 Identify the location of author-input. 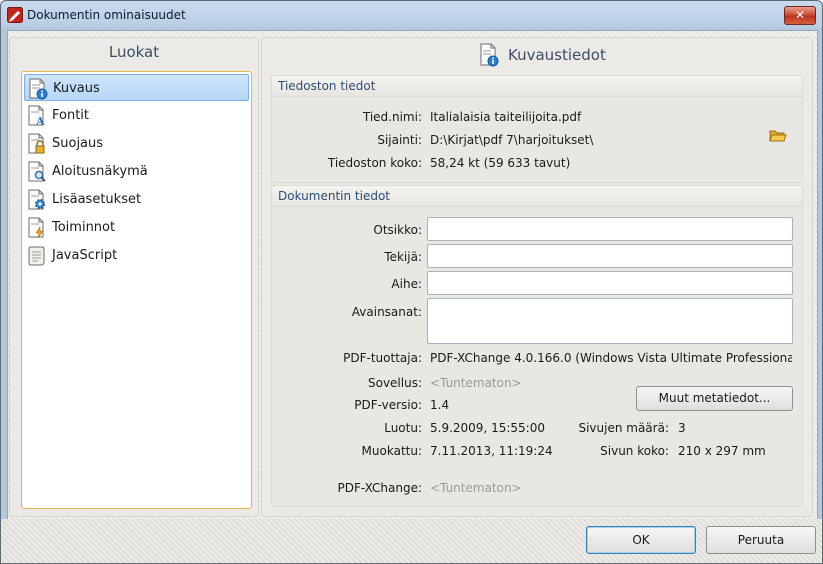
(610, 256).